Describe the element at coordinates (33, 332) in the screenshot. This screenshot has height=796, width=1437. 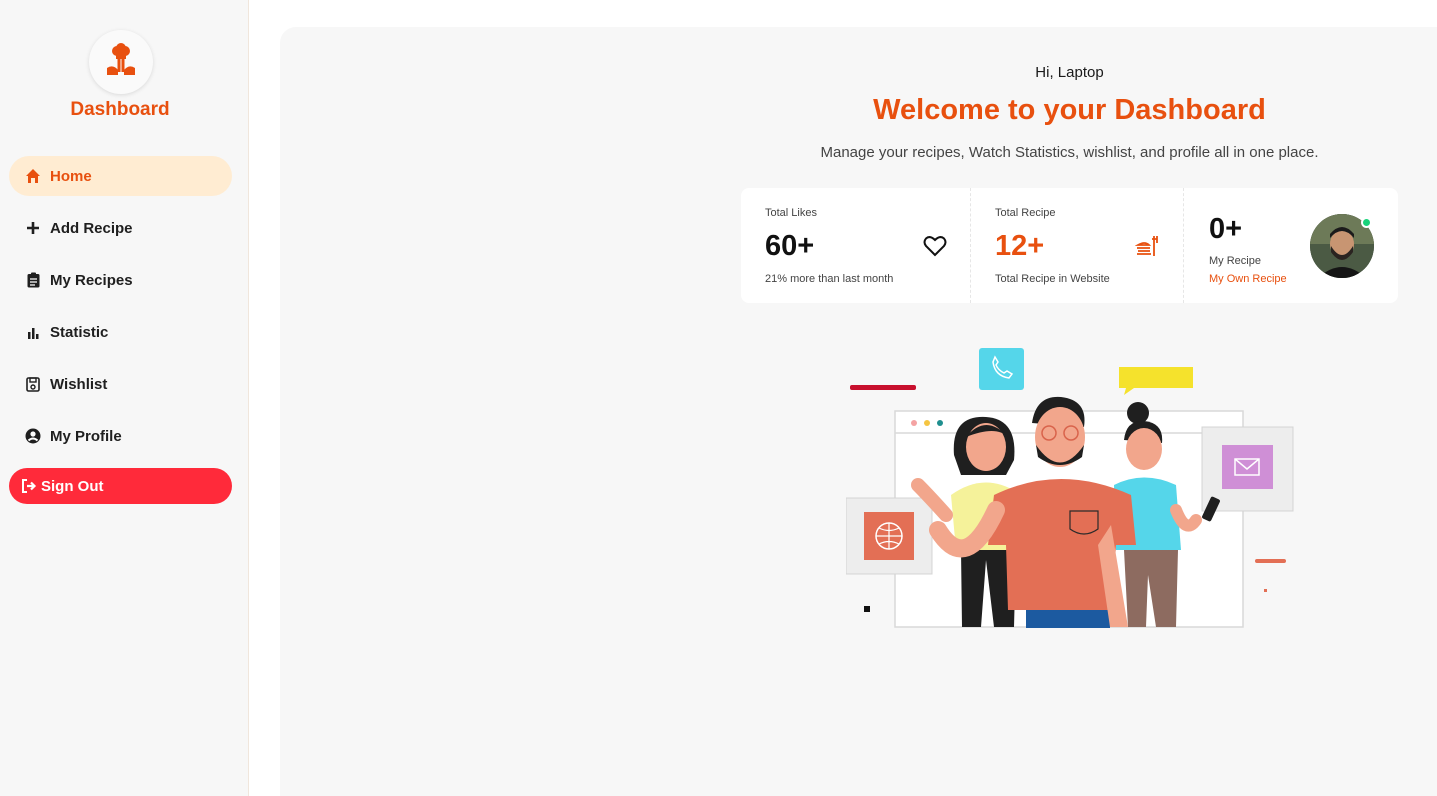
I see `bar-chart-icon` at that location.